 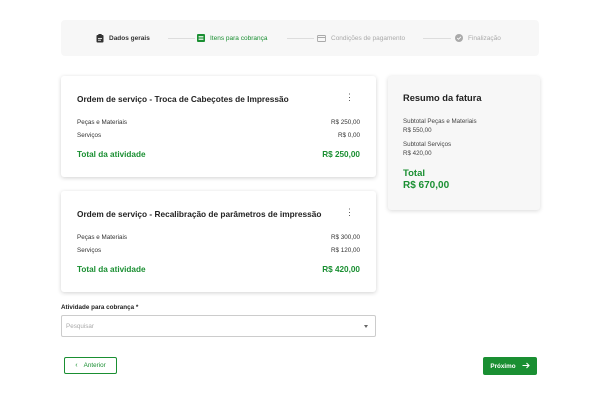 What do you see at coordinates (218, 326) in the screenshot?
I see `activity-select: Pesquisar` at bounding box center [218, 326].